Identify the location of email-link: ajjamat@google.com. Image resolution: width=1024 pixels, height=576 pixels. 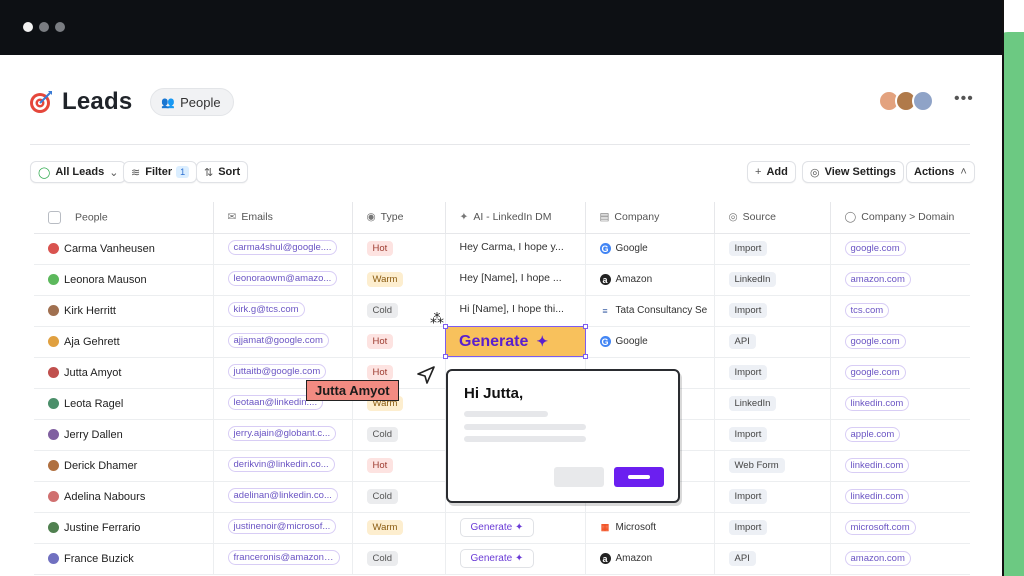
(278, 340).